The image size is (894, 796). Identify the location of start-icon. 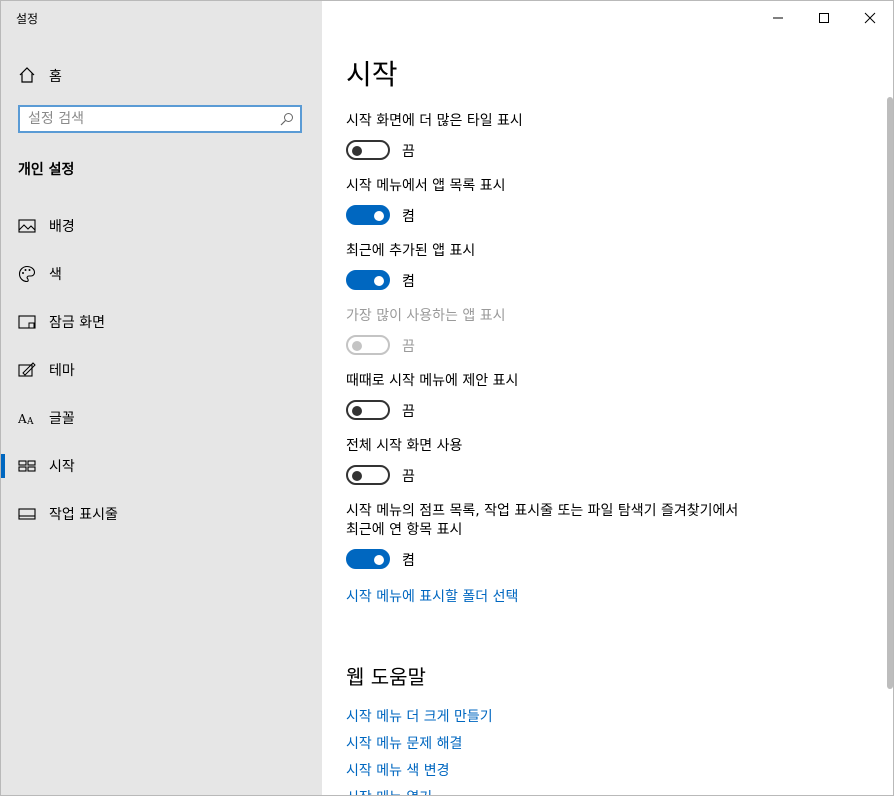
(27, 466).